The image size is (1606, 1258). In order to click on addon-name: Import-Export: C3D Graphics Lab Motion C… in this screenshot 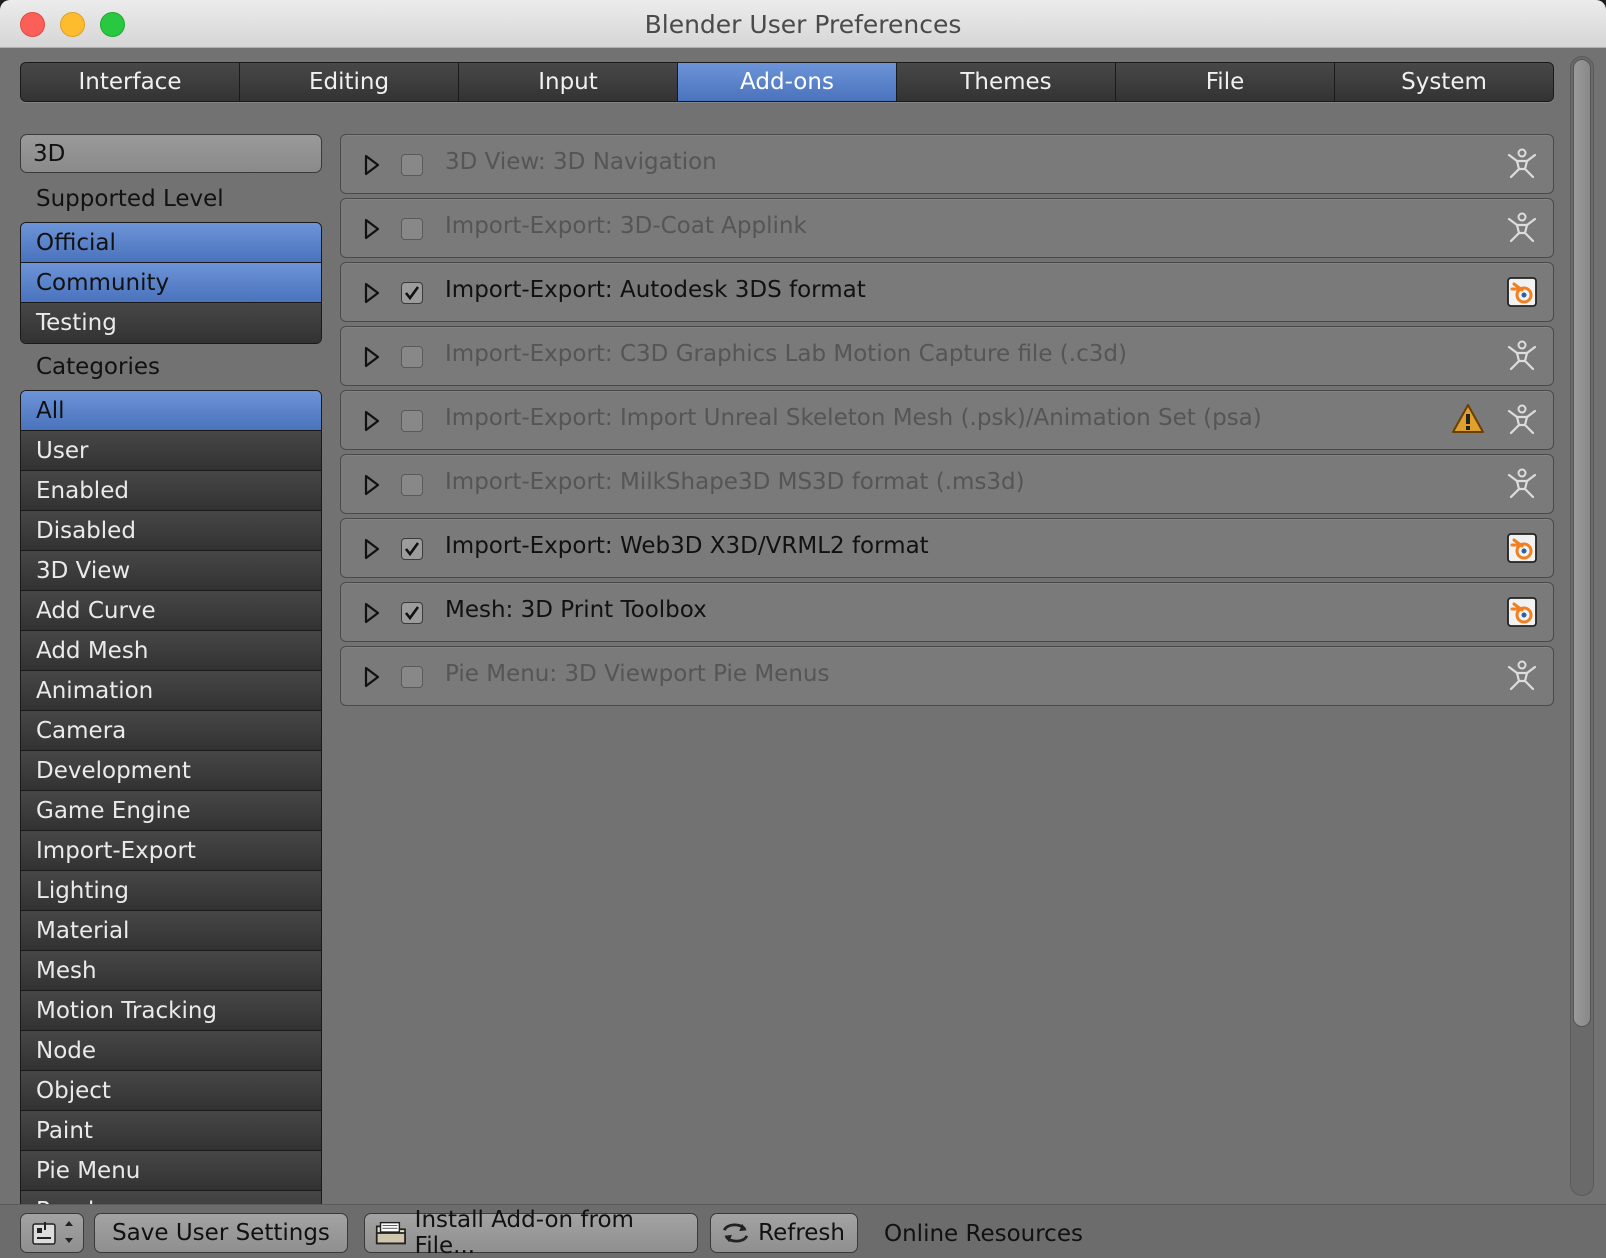, I will do `click(786, 354)`.